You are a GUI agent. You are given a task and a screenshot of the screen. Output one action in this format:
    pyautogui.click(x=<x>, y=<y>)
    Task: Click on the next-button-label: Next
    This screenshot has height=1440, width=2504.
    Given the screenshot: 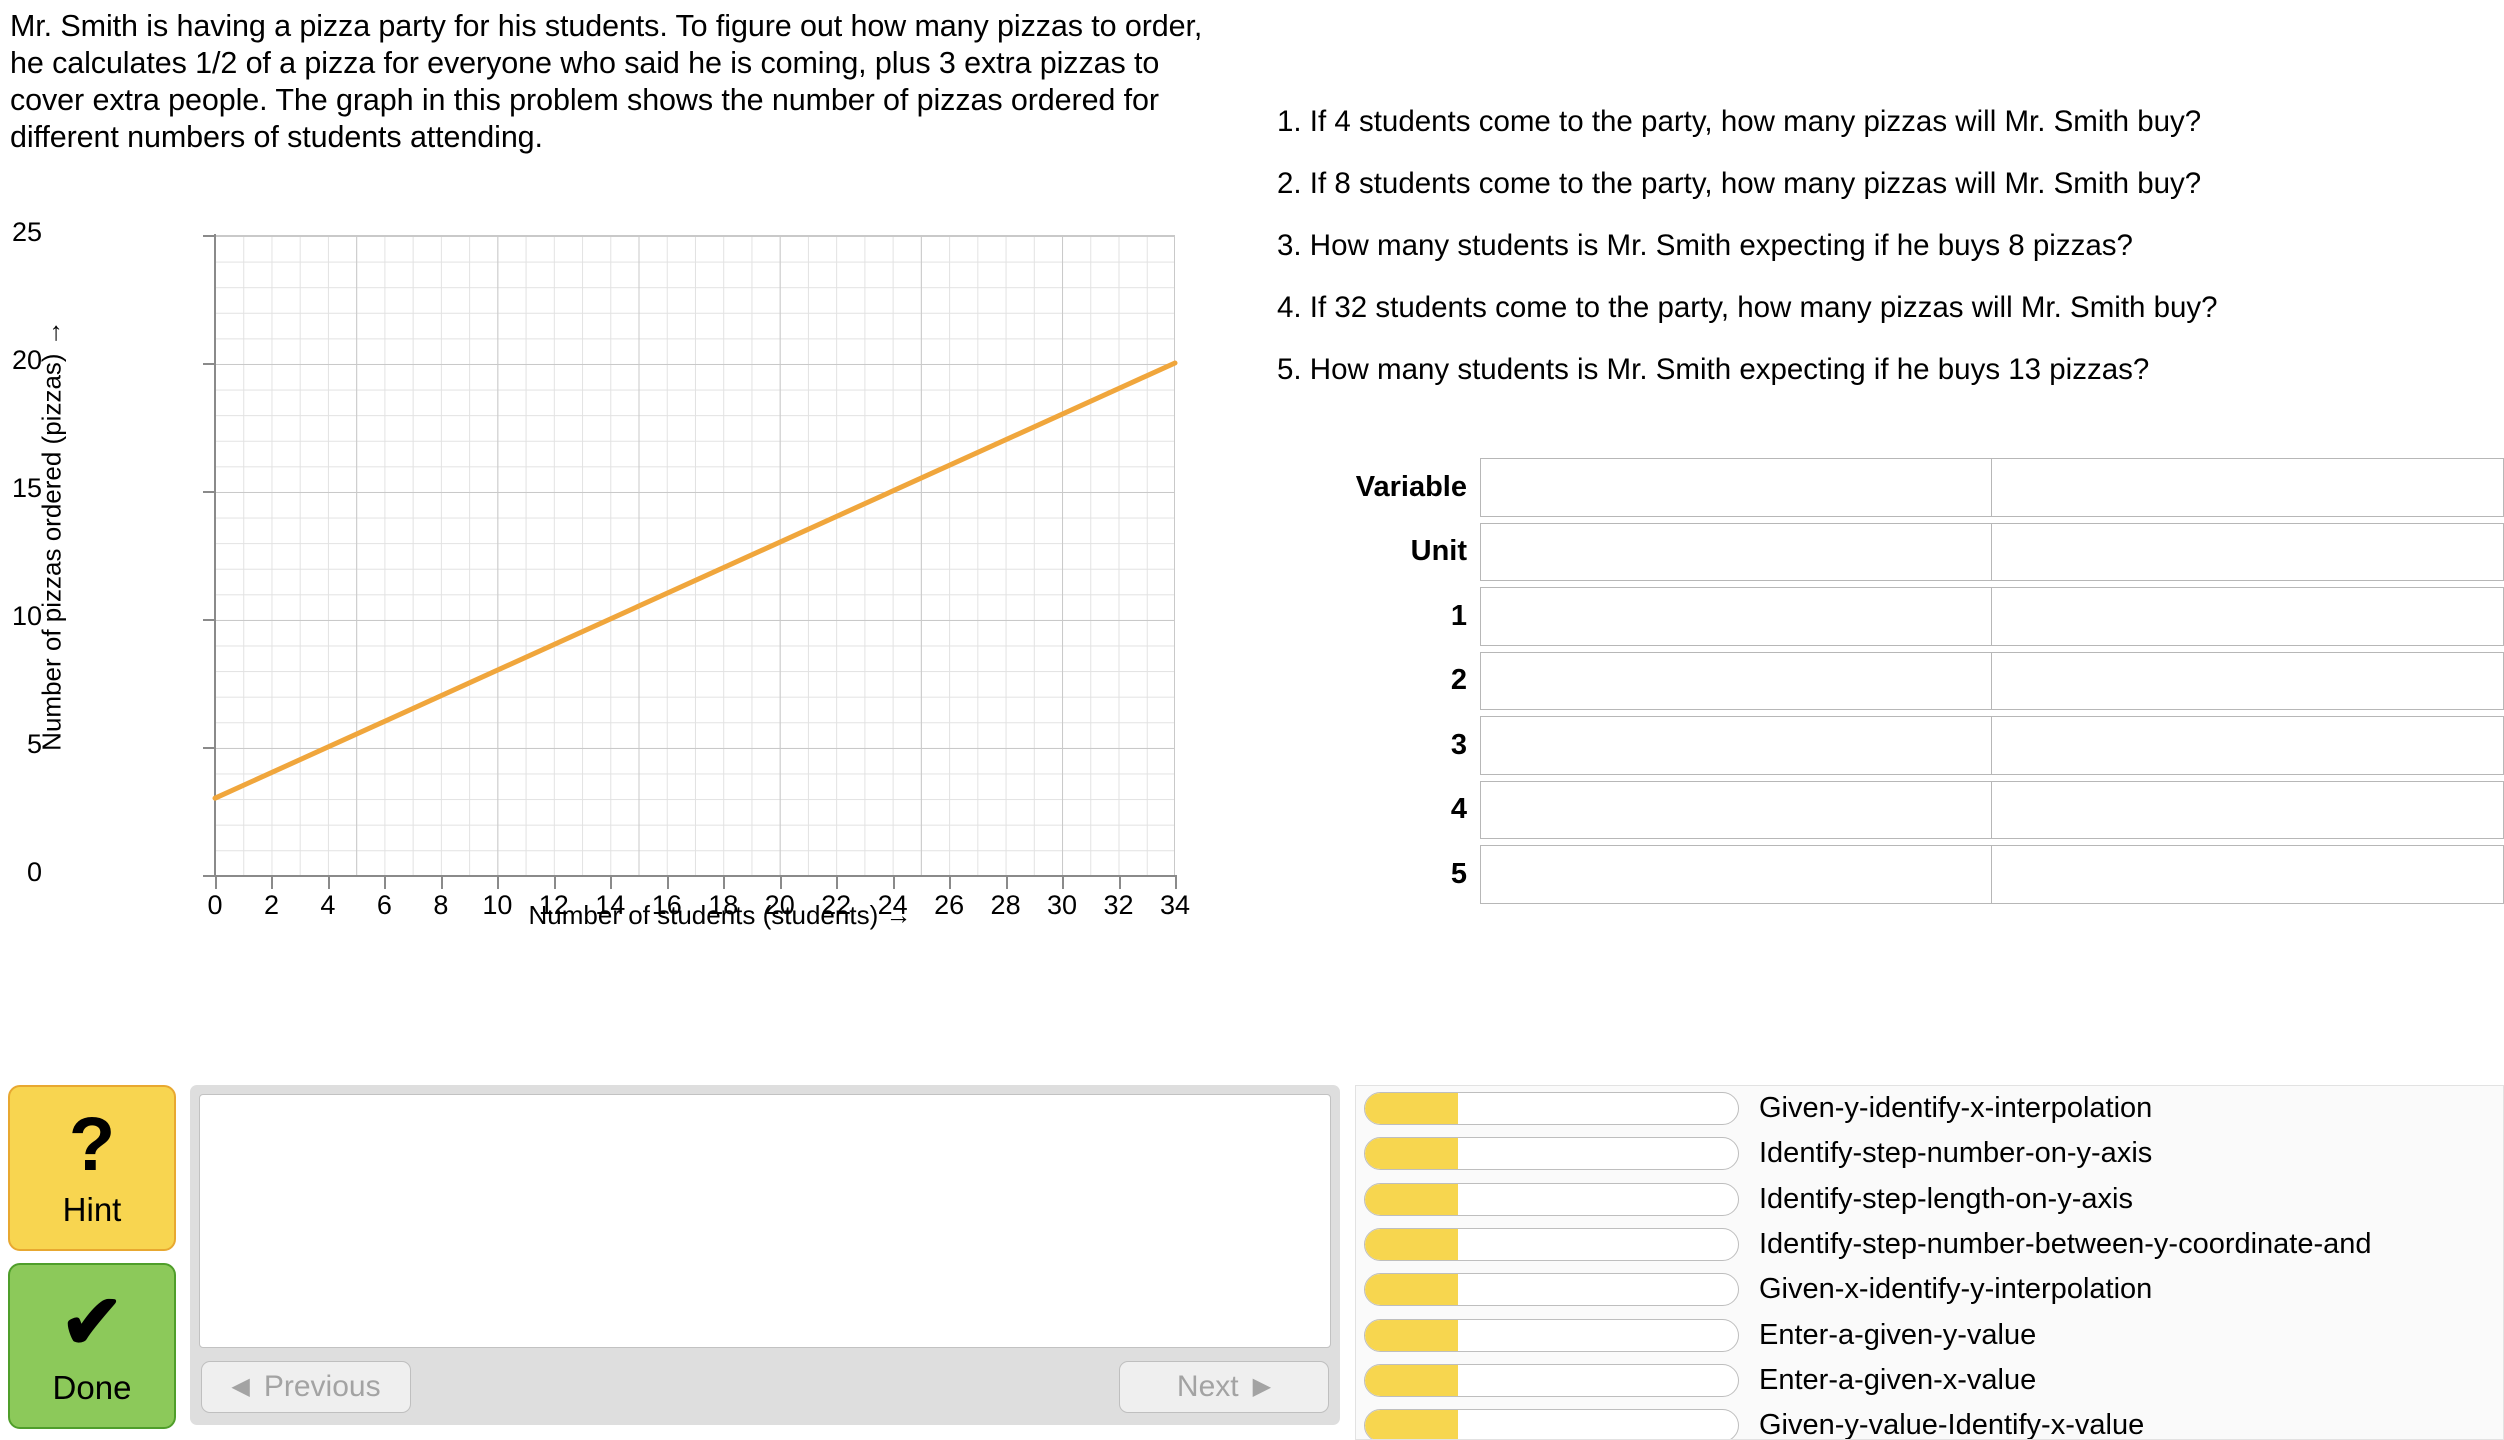 What is the action you would take?
    pyautogui.click(x=1207, y=1386)
    